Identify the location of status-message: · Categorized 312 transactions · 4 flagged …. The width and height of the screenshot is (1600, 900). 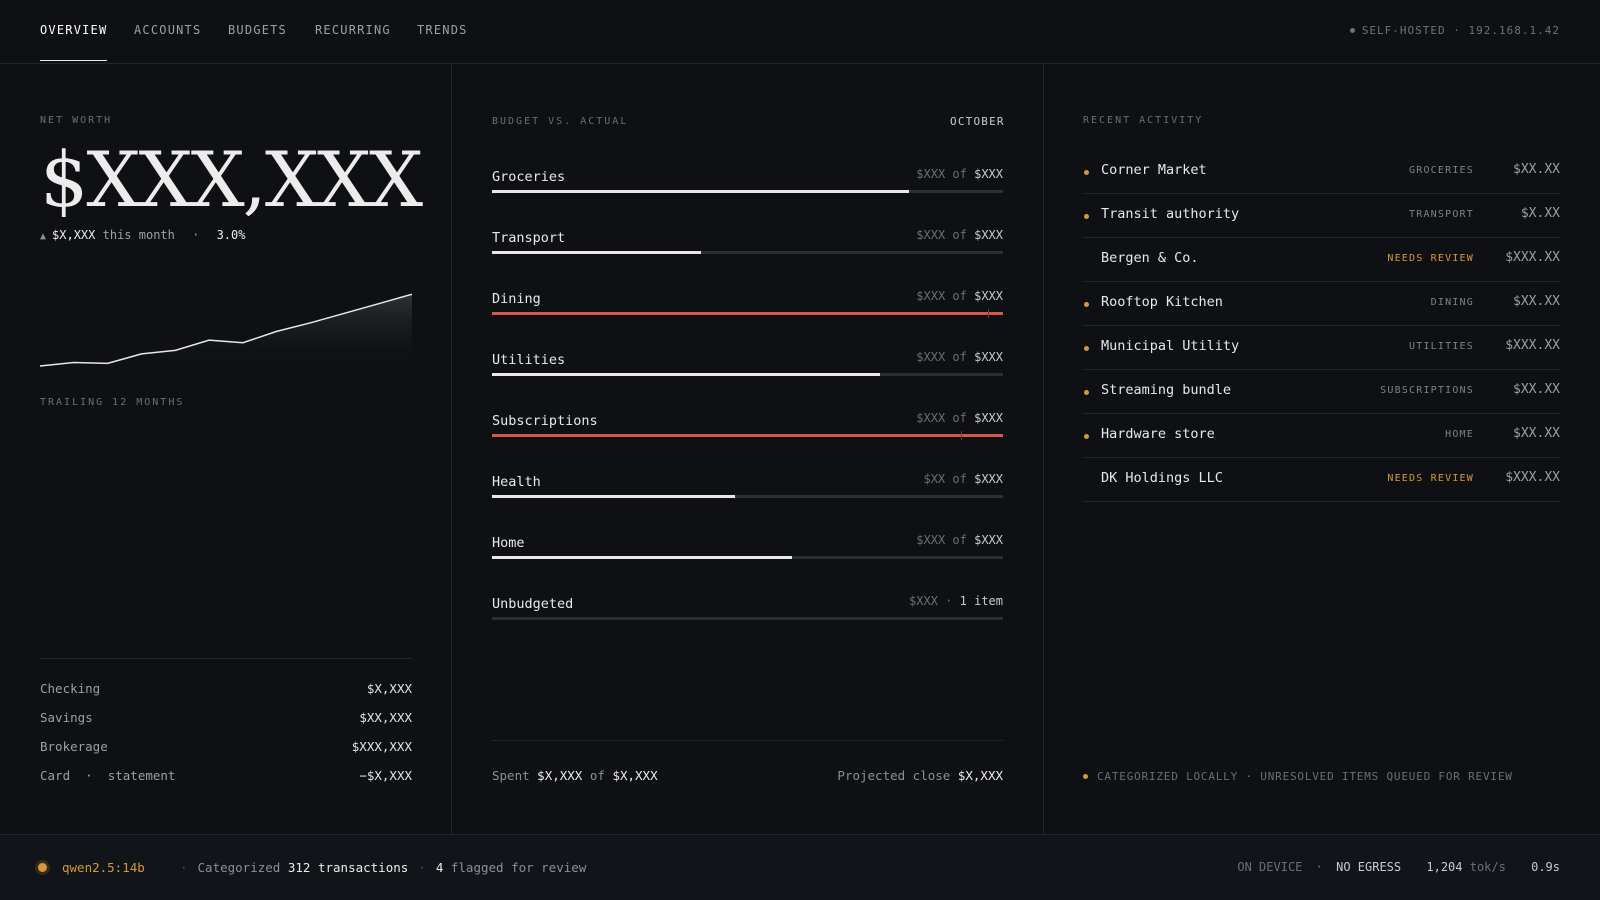
(378, 867).